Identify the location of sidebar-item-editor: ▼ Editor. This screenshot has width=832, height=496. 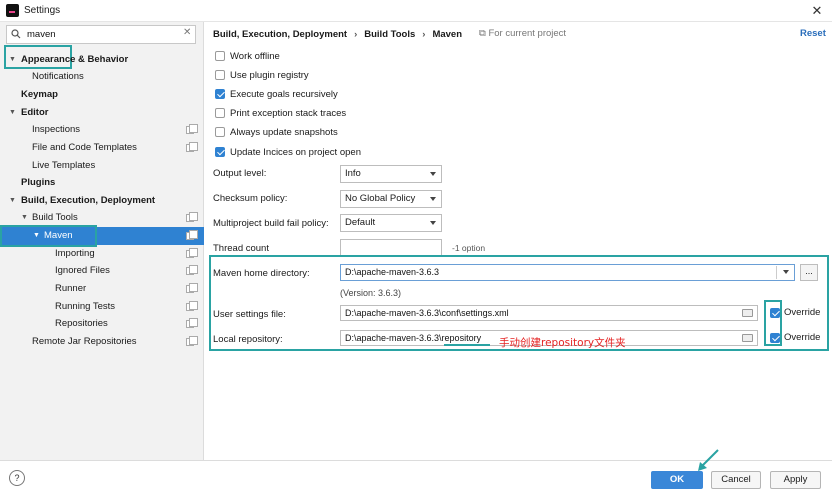
(102, 113).